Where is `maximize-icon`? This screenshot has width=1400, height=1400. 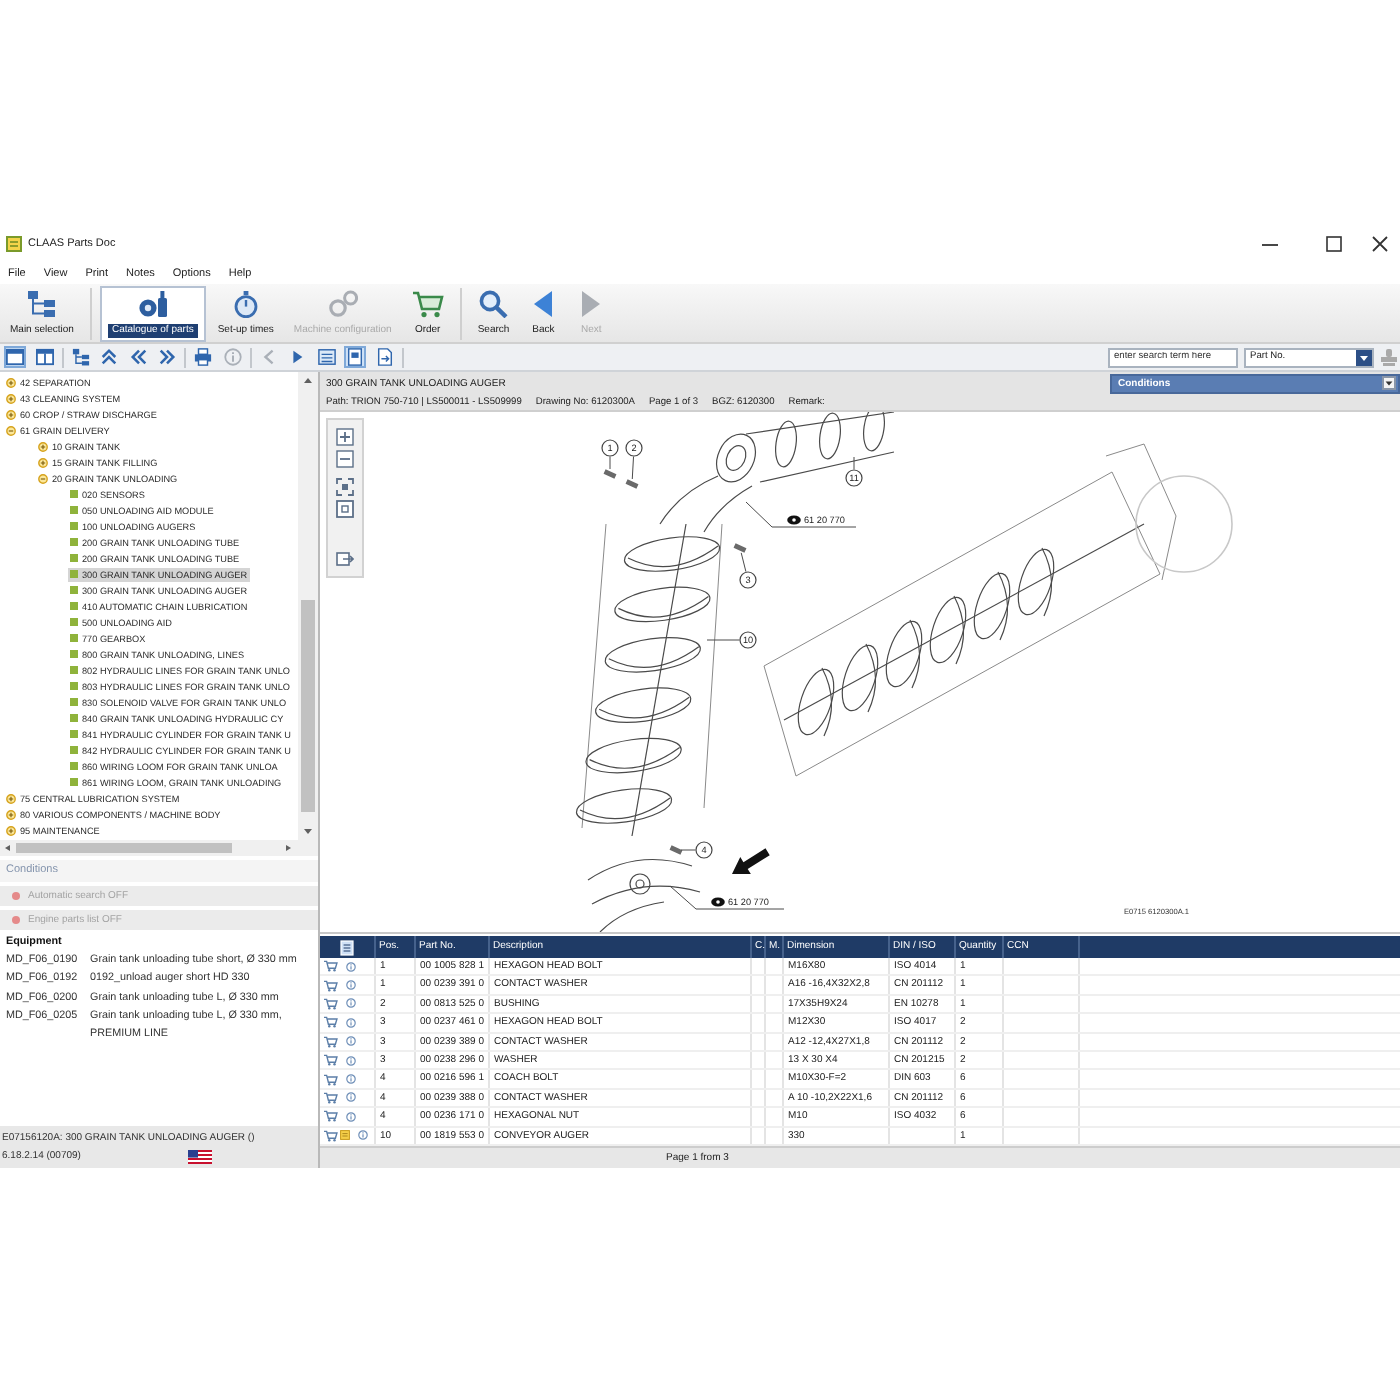 maximize-icon is located at coordinates (1334, 244).